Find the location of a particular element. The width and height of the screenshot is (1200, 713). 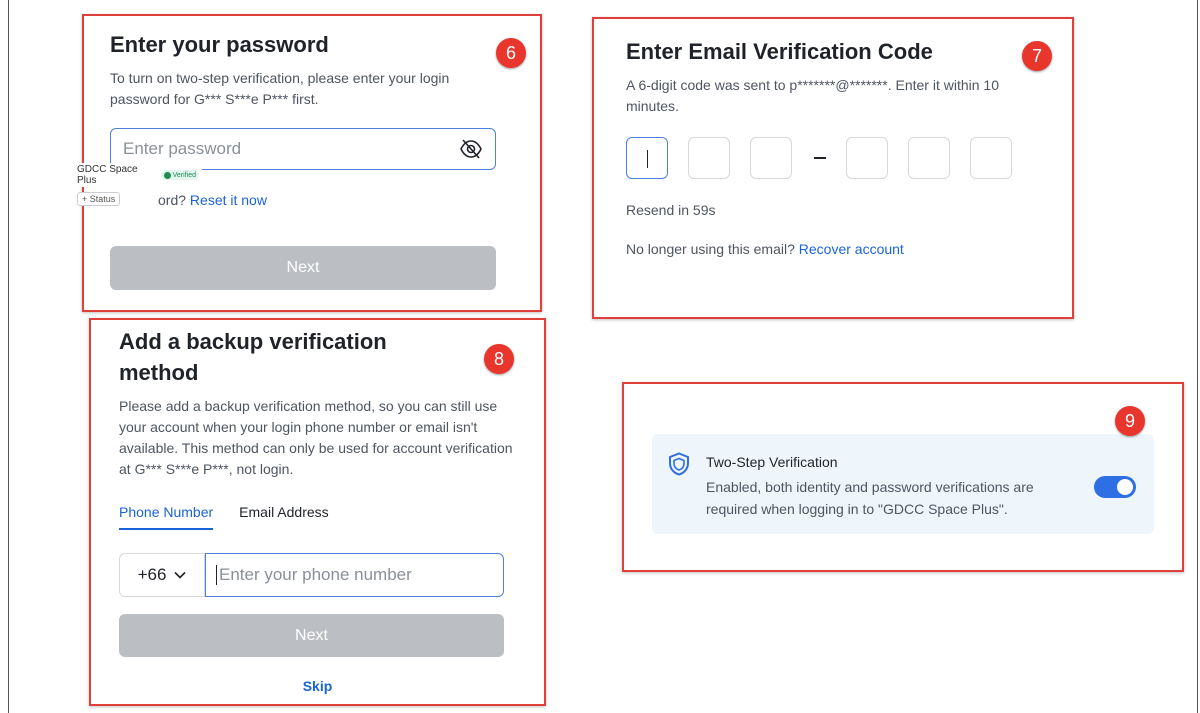

recover-account-link: Recover account is located at coordinates (851, 249).